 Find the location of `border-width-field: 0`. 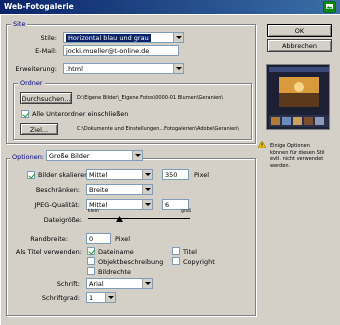

border-width-field: 0 is located at coordinates (98, 238).